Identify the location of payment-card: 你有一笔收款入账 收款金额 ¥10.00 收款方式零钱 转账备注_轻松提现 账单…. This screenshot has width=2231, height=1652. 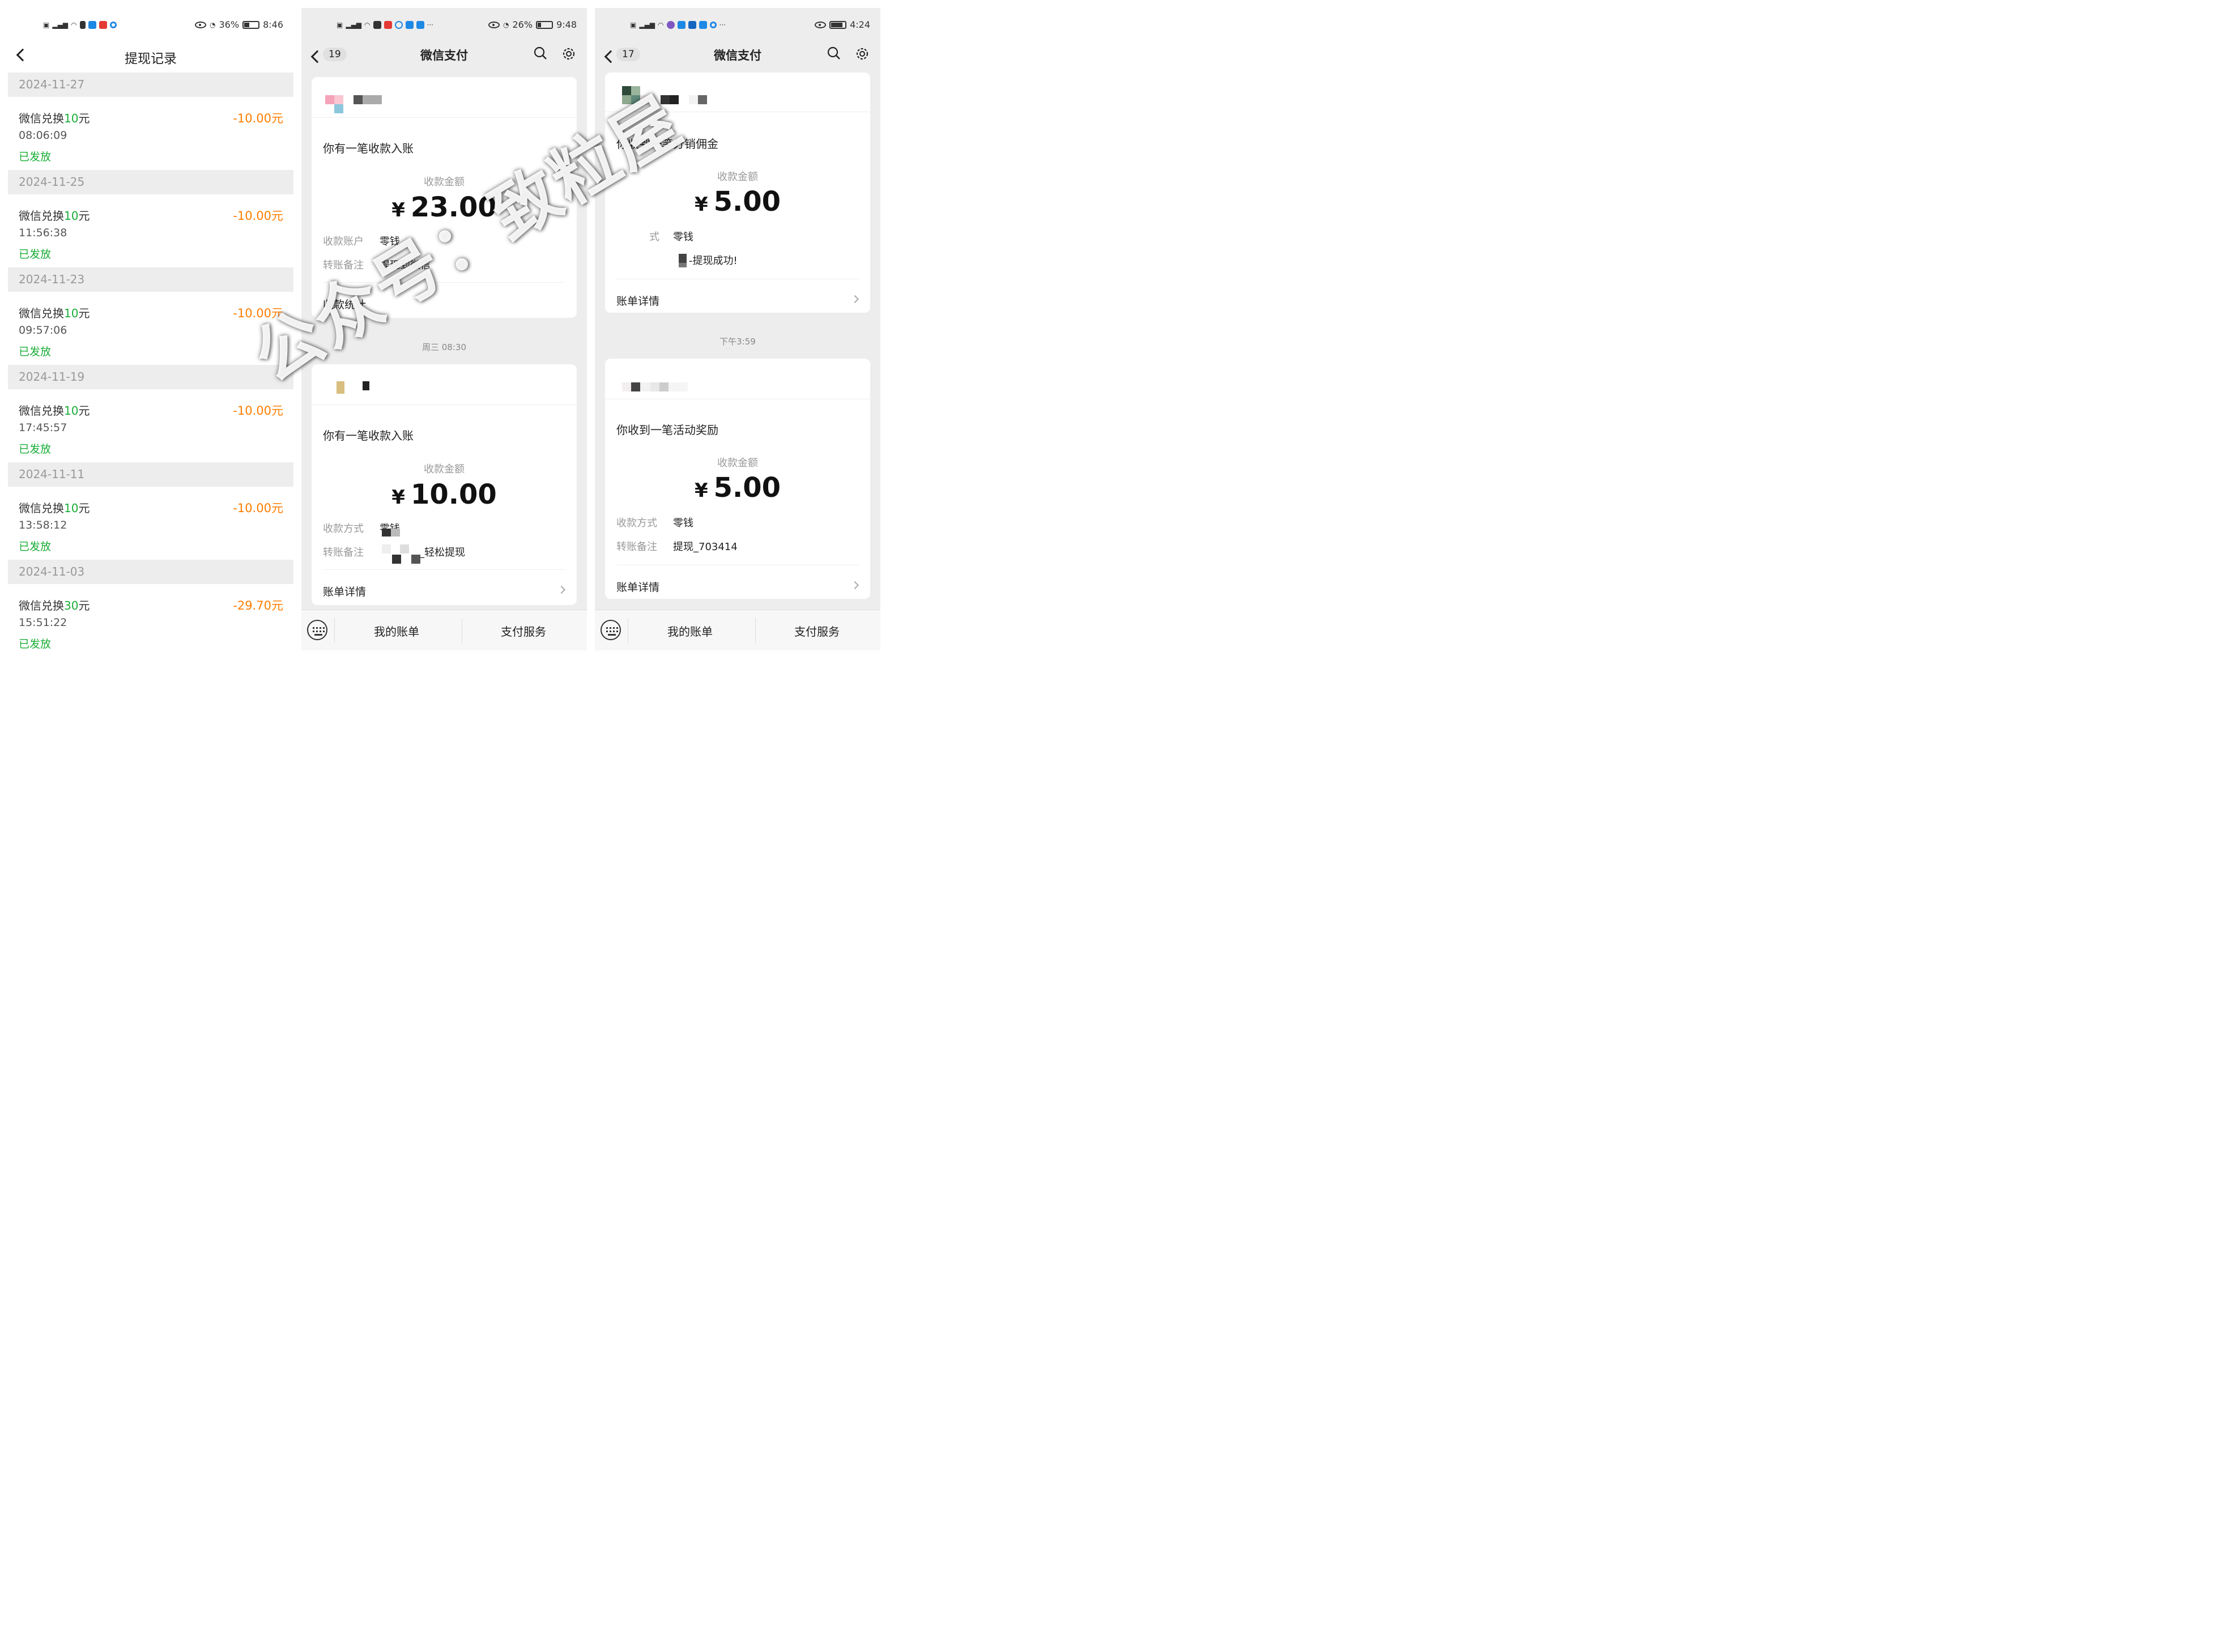
(445, 485).